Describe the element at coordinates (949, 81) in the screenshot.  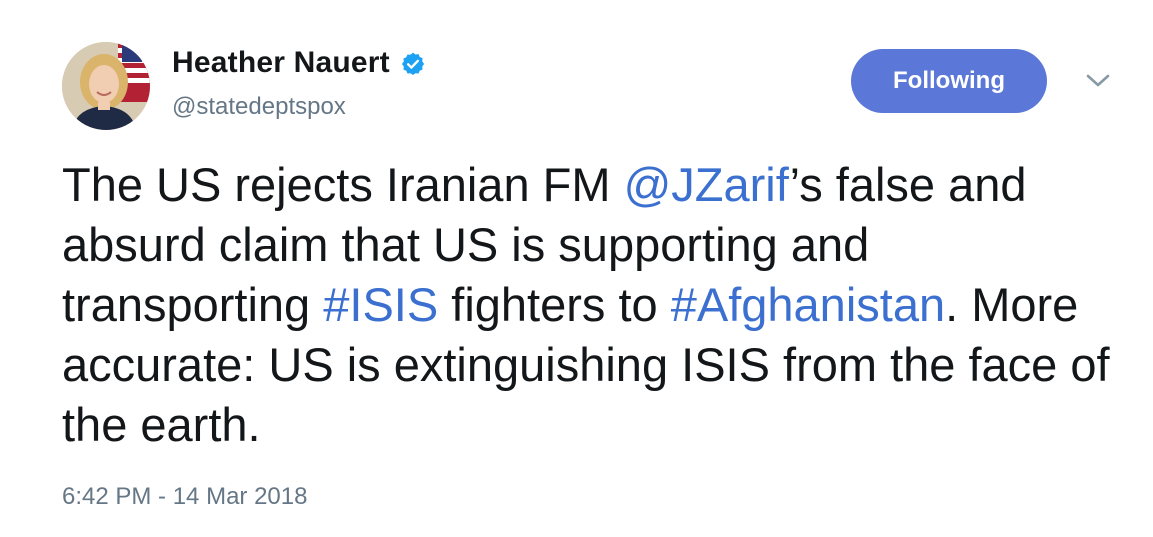
I see `following-button: Following` at that location.